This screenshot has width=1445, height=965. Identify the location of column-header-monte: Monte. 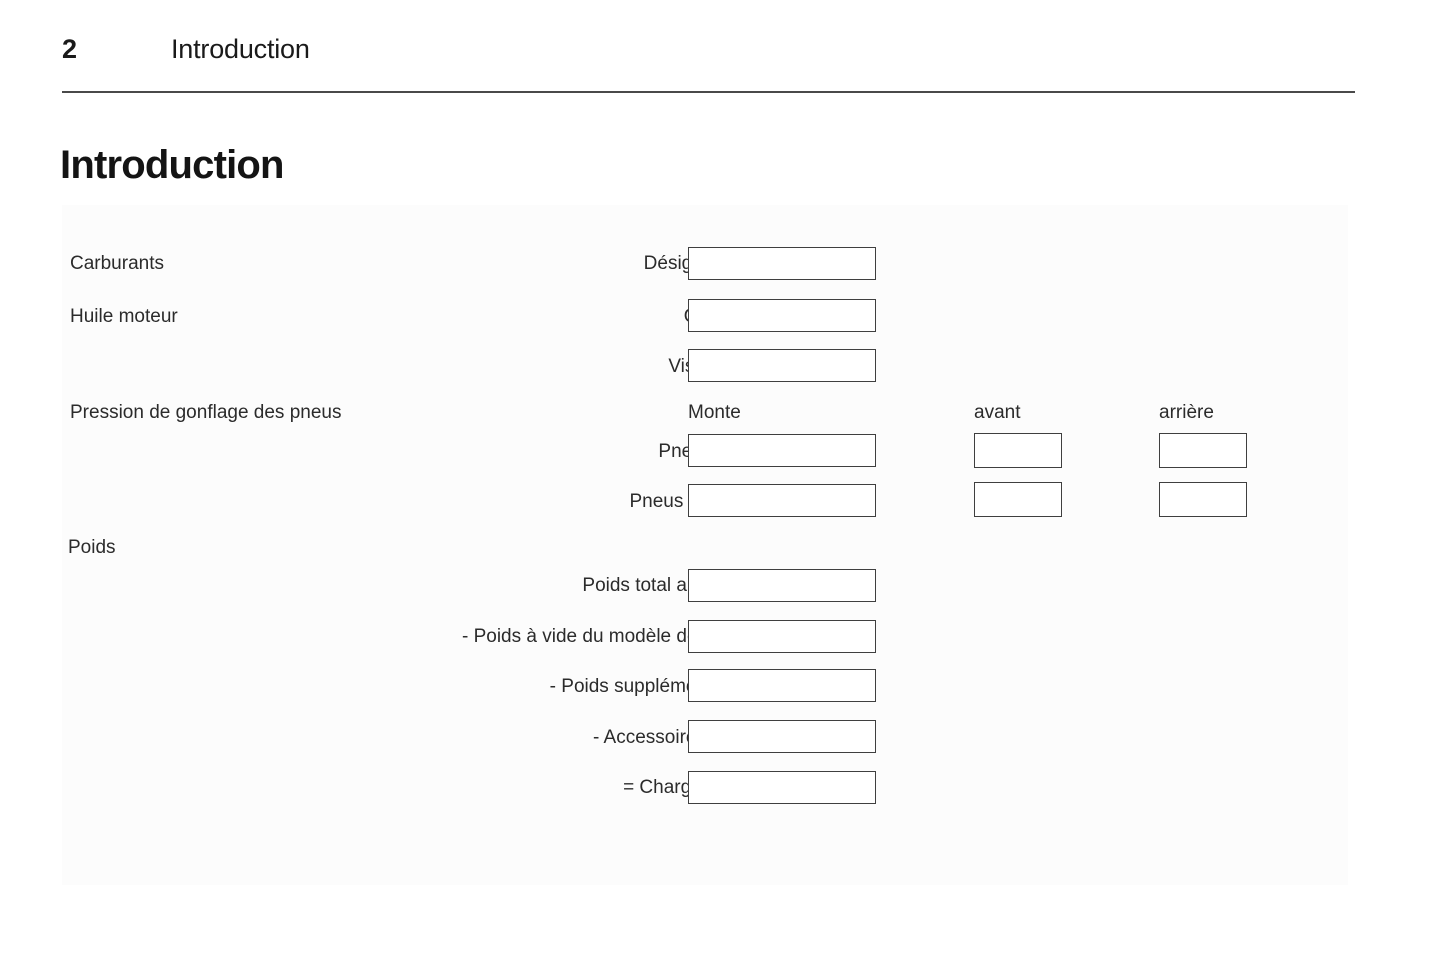
(714, 412).